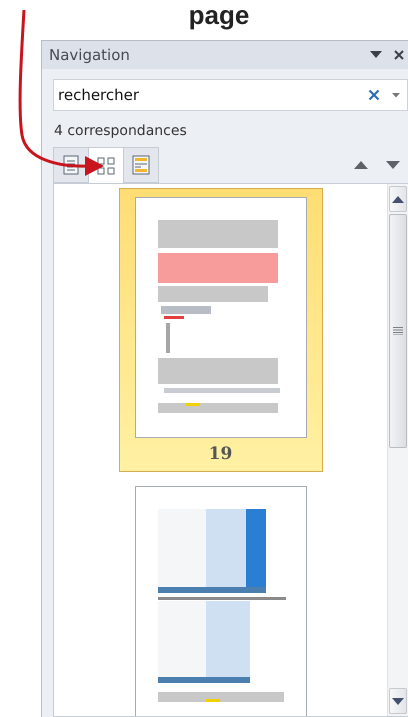  What do you see at coordinates (396, 95) in the screenshot?
I see `caret-icon` at bounding box center [396, 95].